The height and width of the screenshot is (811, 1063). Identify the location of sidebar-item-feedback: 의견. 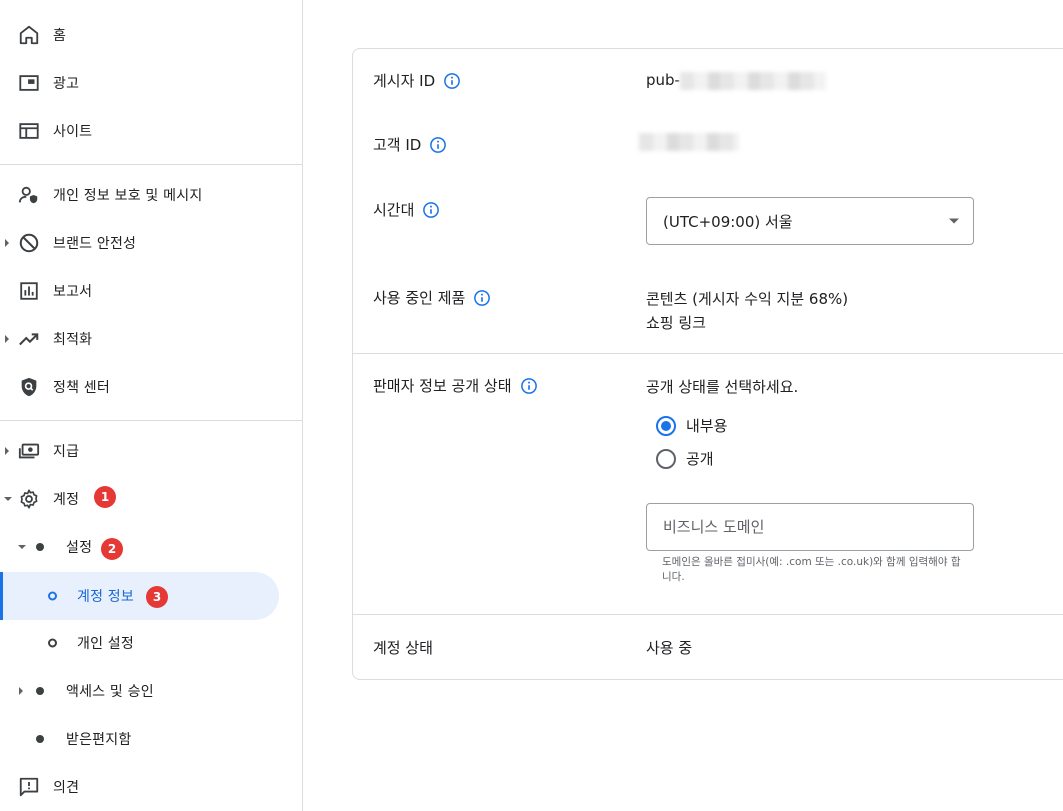
(151, 787).